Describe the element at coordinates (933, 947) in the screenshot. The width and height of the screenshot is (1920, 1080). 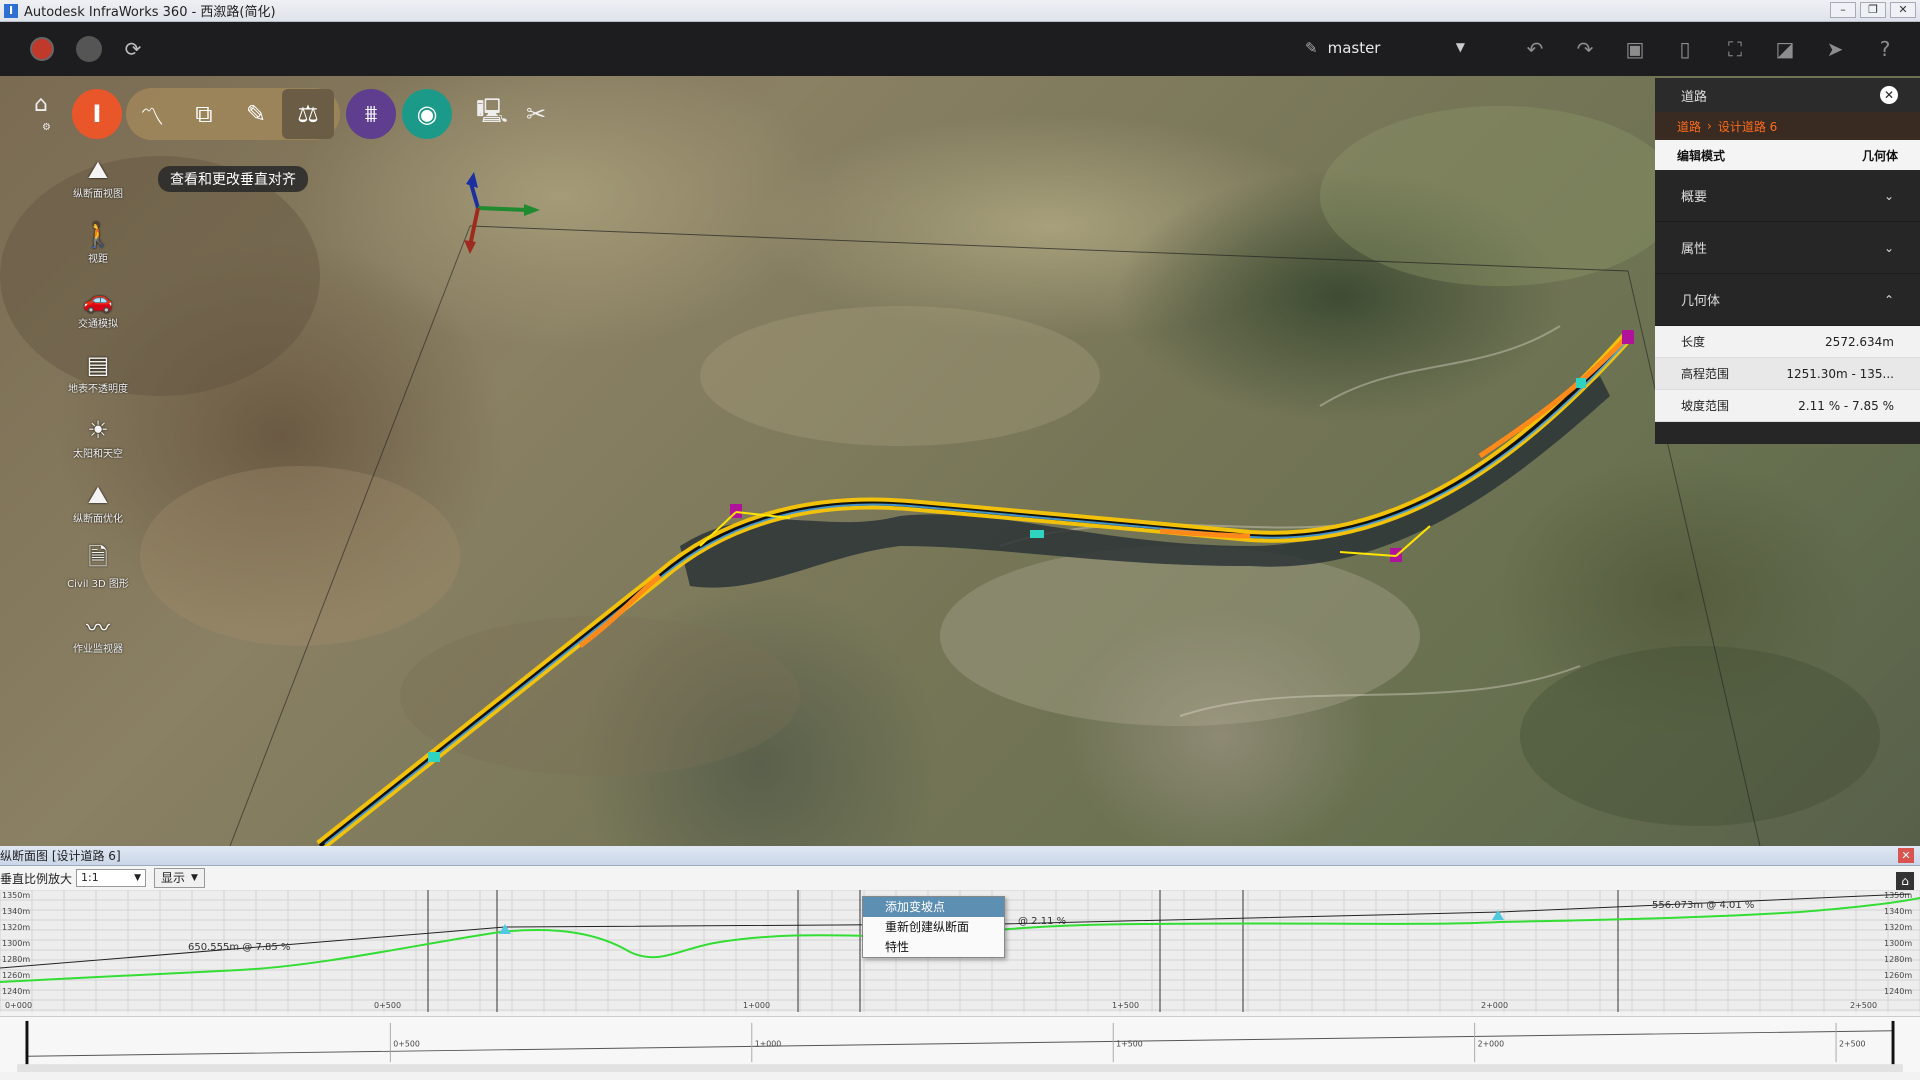
I see `menu-item-properties: 特性` at that location.